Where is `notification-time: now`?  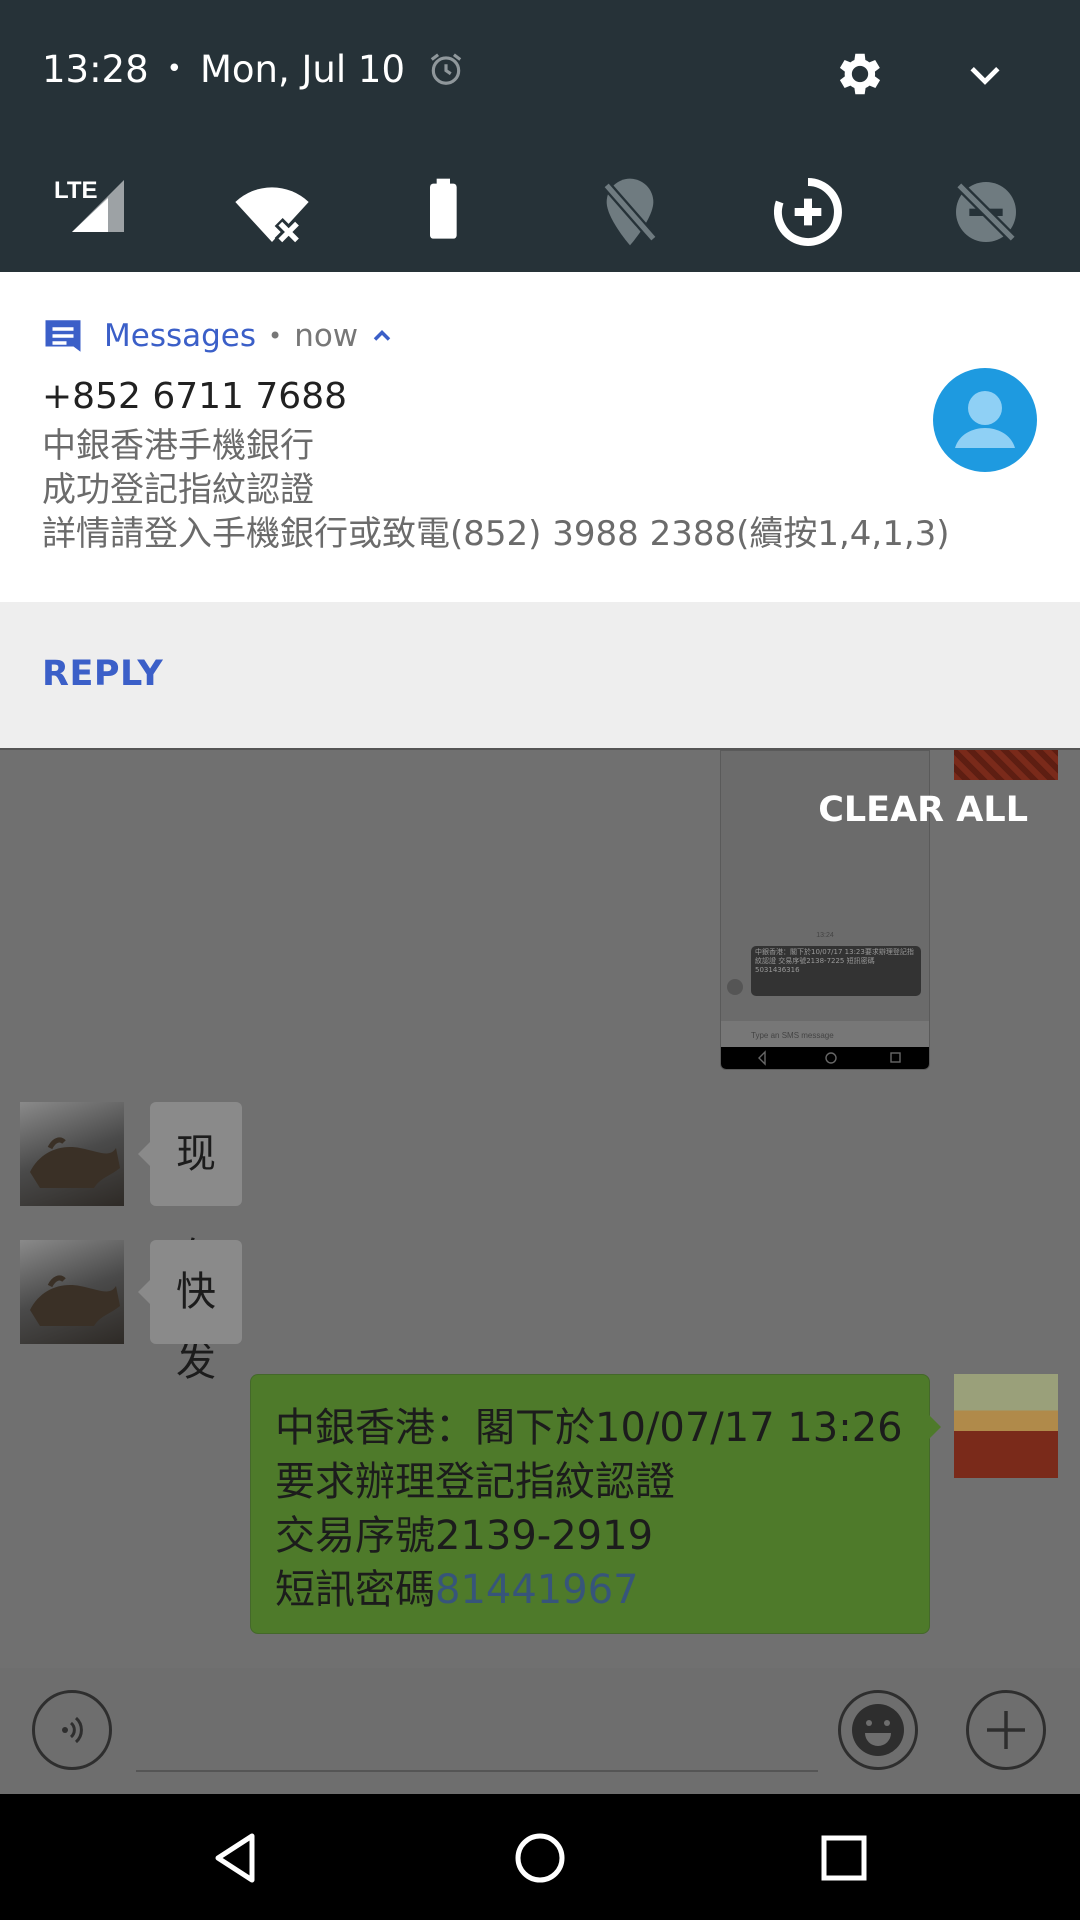 notification-time: now is located at coordinates (326, 336).